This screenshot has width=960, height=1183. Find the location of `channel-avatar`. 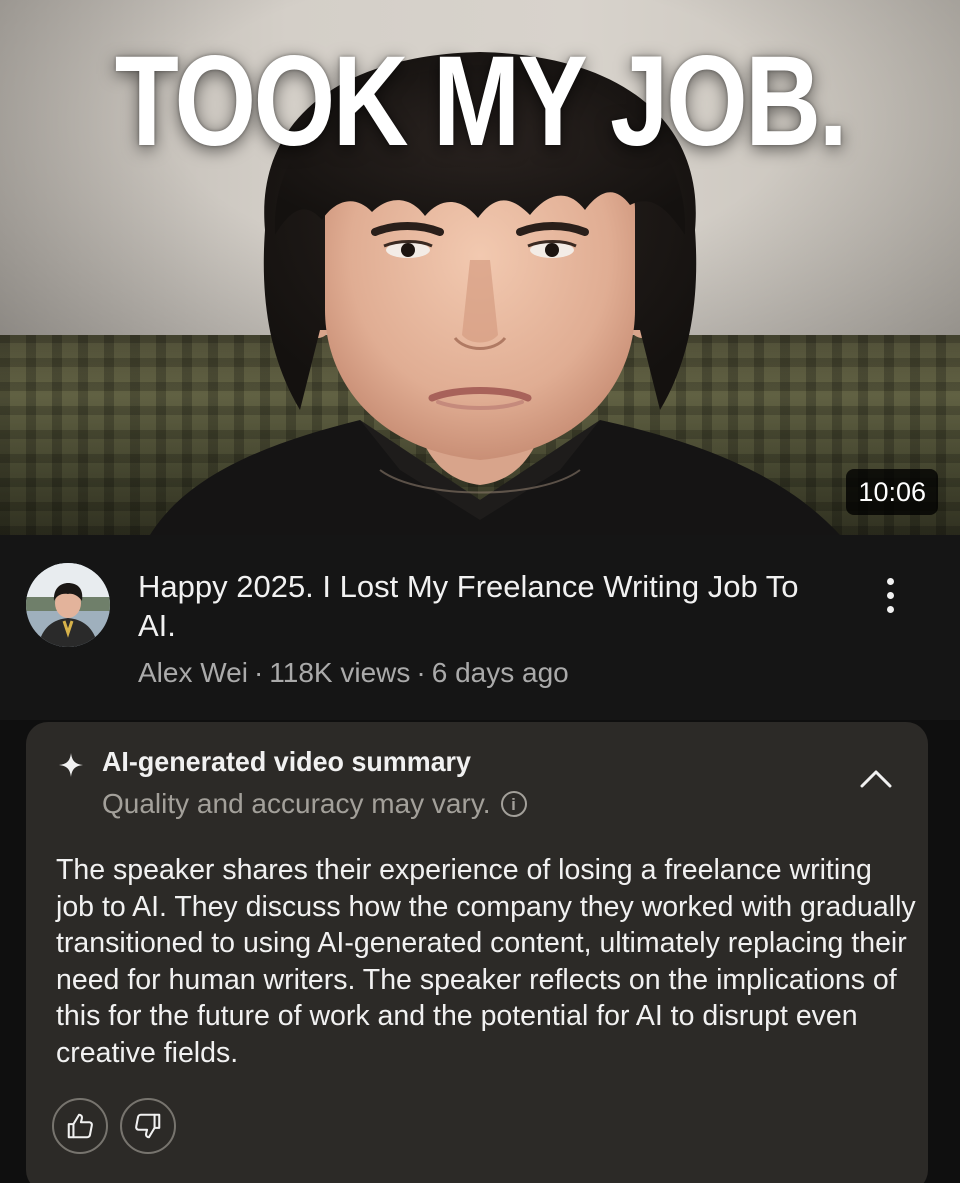

channel-avatar is located at coordinates (68, 605).